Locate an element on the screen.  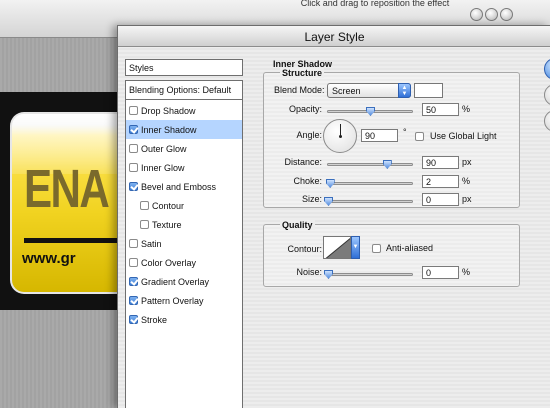
opacity-unit: % is located at coordinates (466, 109).